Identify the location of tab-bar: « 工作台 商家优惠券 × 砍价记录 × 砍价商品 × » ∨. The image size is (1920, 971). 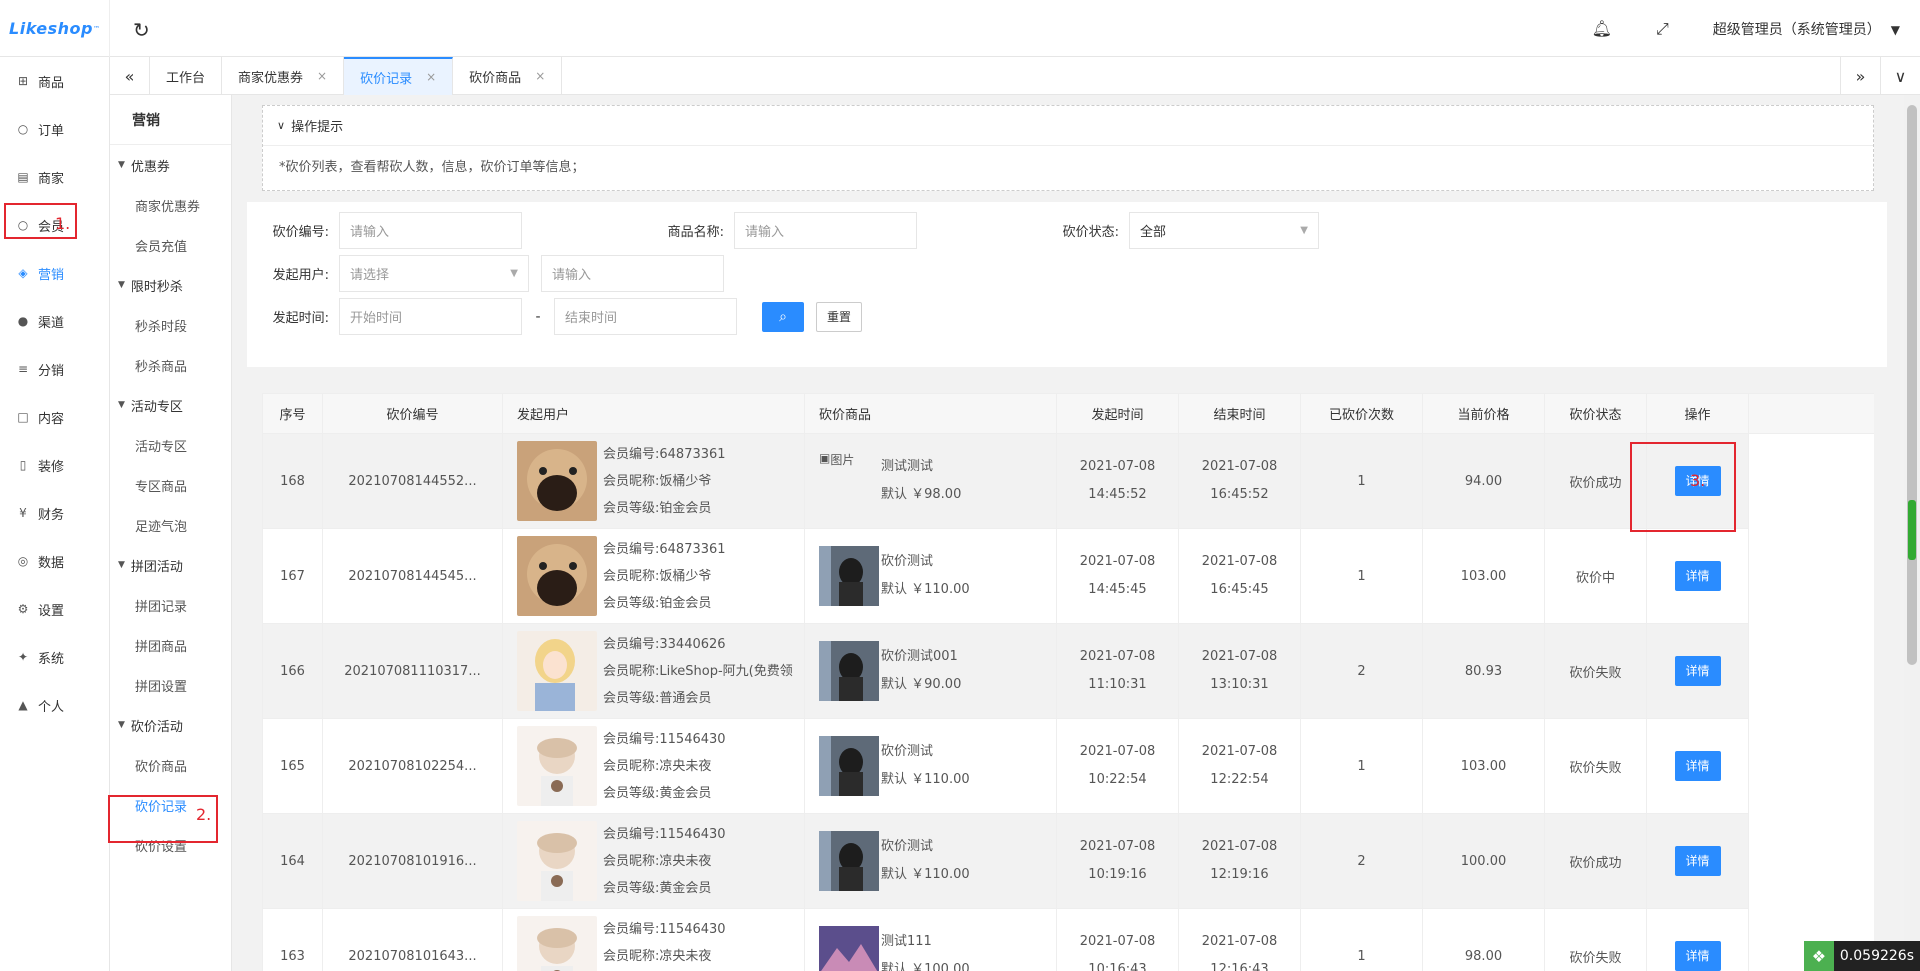
(1015, 76).